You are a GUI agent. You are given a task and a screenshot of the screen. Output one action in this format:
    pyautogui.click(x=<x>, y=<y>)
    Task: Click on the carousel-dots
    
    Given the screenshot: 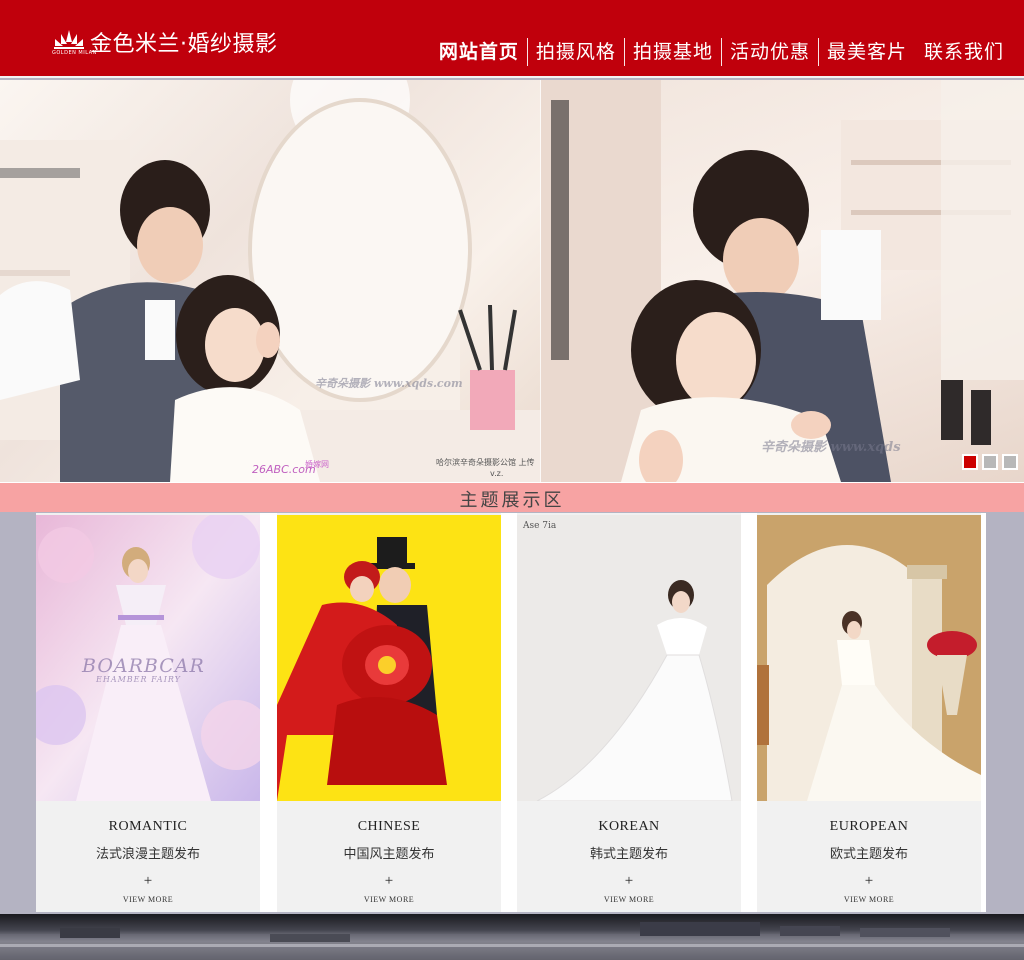 What is the action you would take?
    pyautogui.click(x=990, y=462)
    